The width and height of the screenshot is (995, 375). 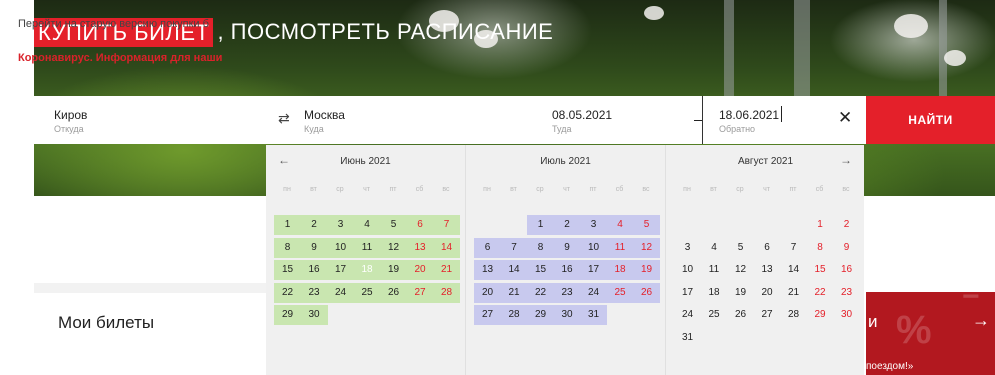 I want to click on find-button: НАЙТИ, so click(x=930, y=120).